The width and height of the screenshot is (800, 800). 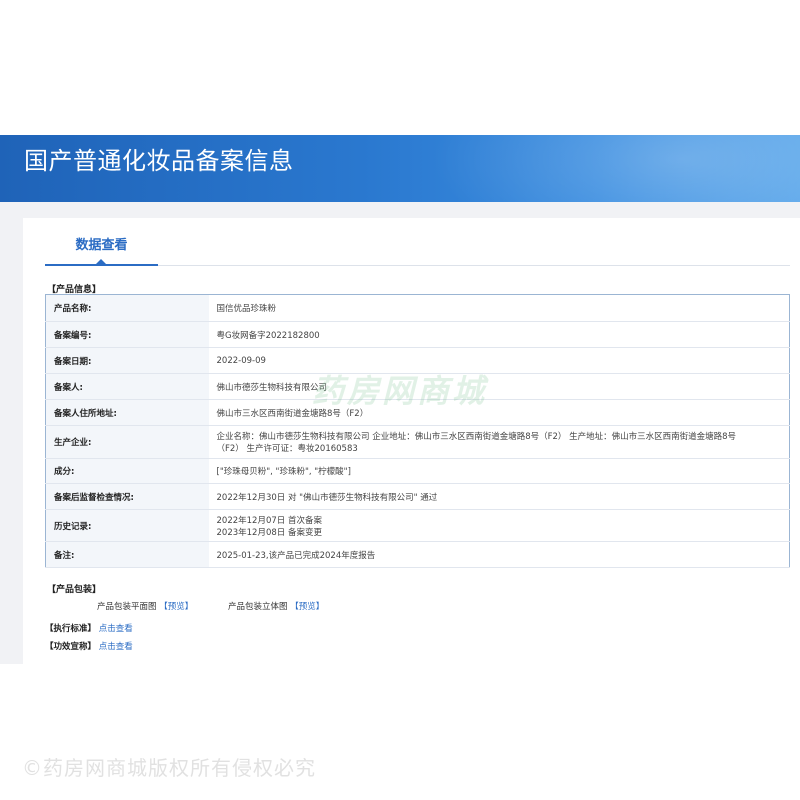 I want to click on table-row: 备案日期: 2022-09-09, so click(x=417, y=360).